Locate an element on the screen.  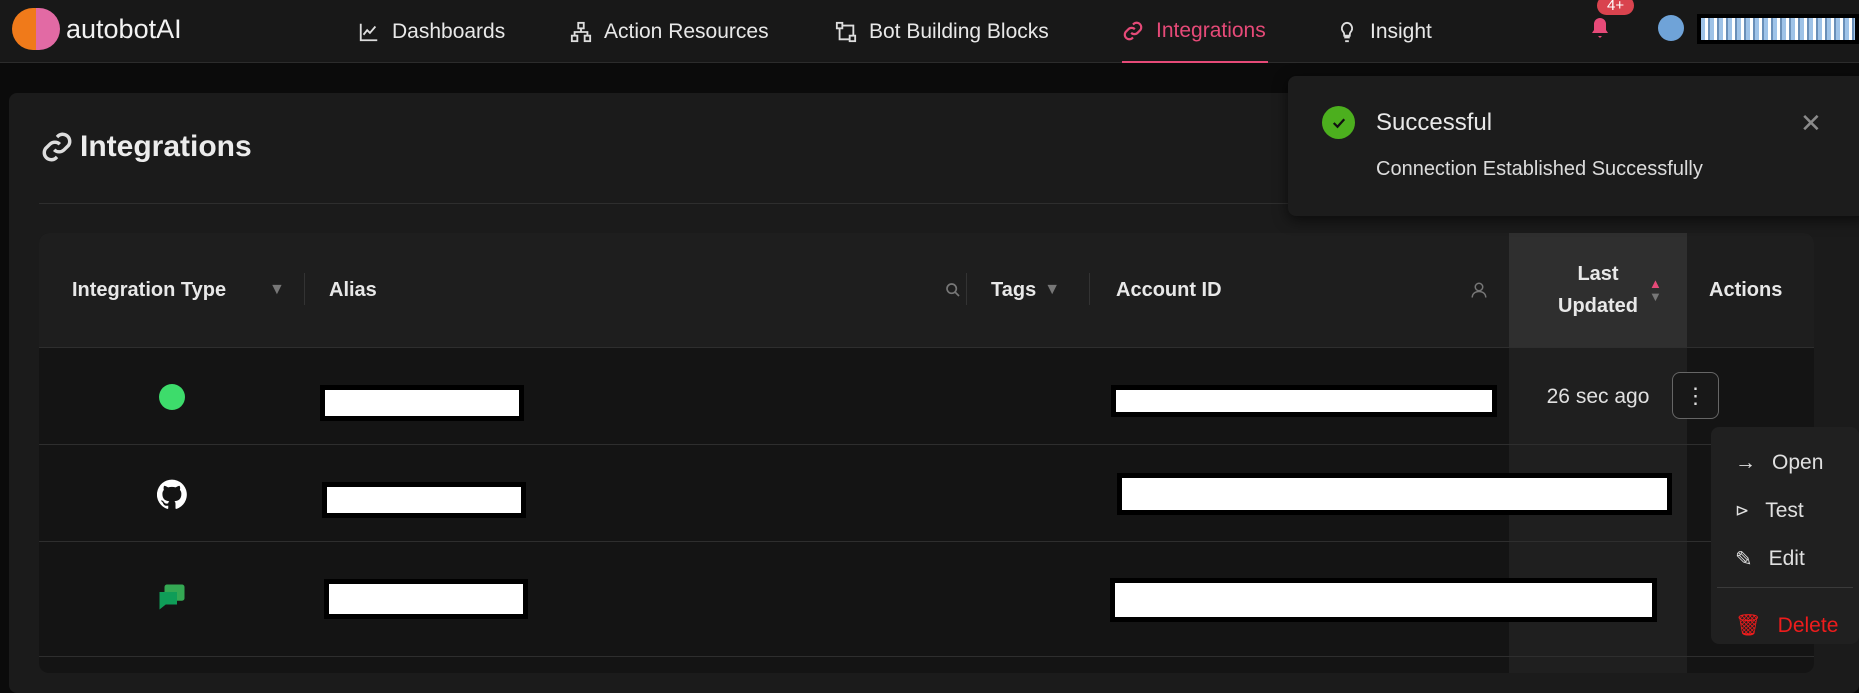
menu-divider is located at coordinates (1785, 587).